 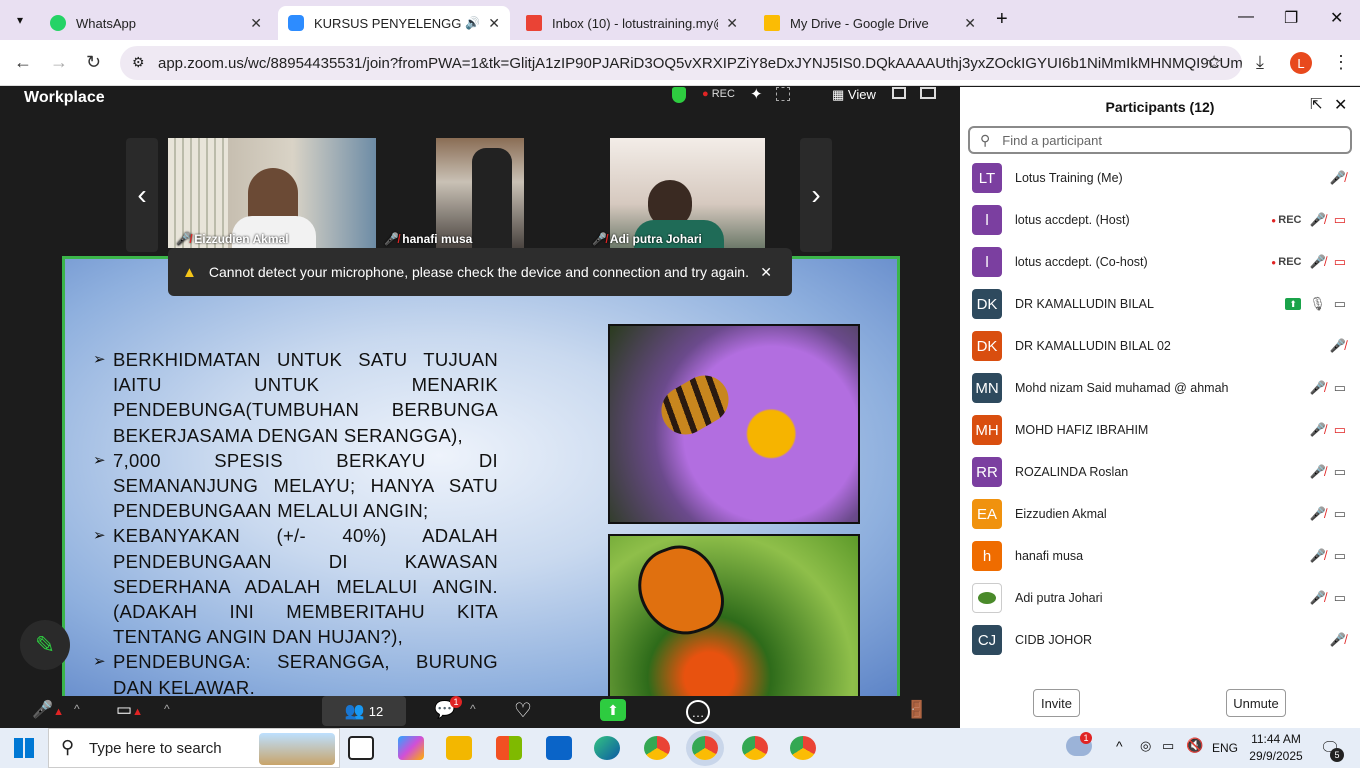 What do you see at coordinates (473, 709) in the screenshot?
I see `chat-options-chevron-icon: ^` at bounding box center [473, 709].